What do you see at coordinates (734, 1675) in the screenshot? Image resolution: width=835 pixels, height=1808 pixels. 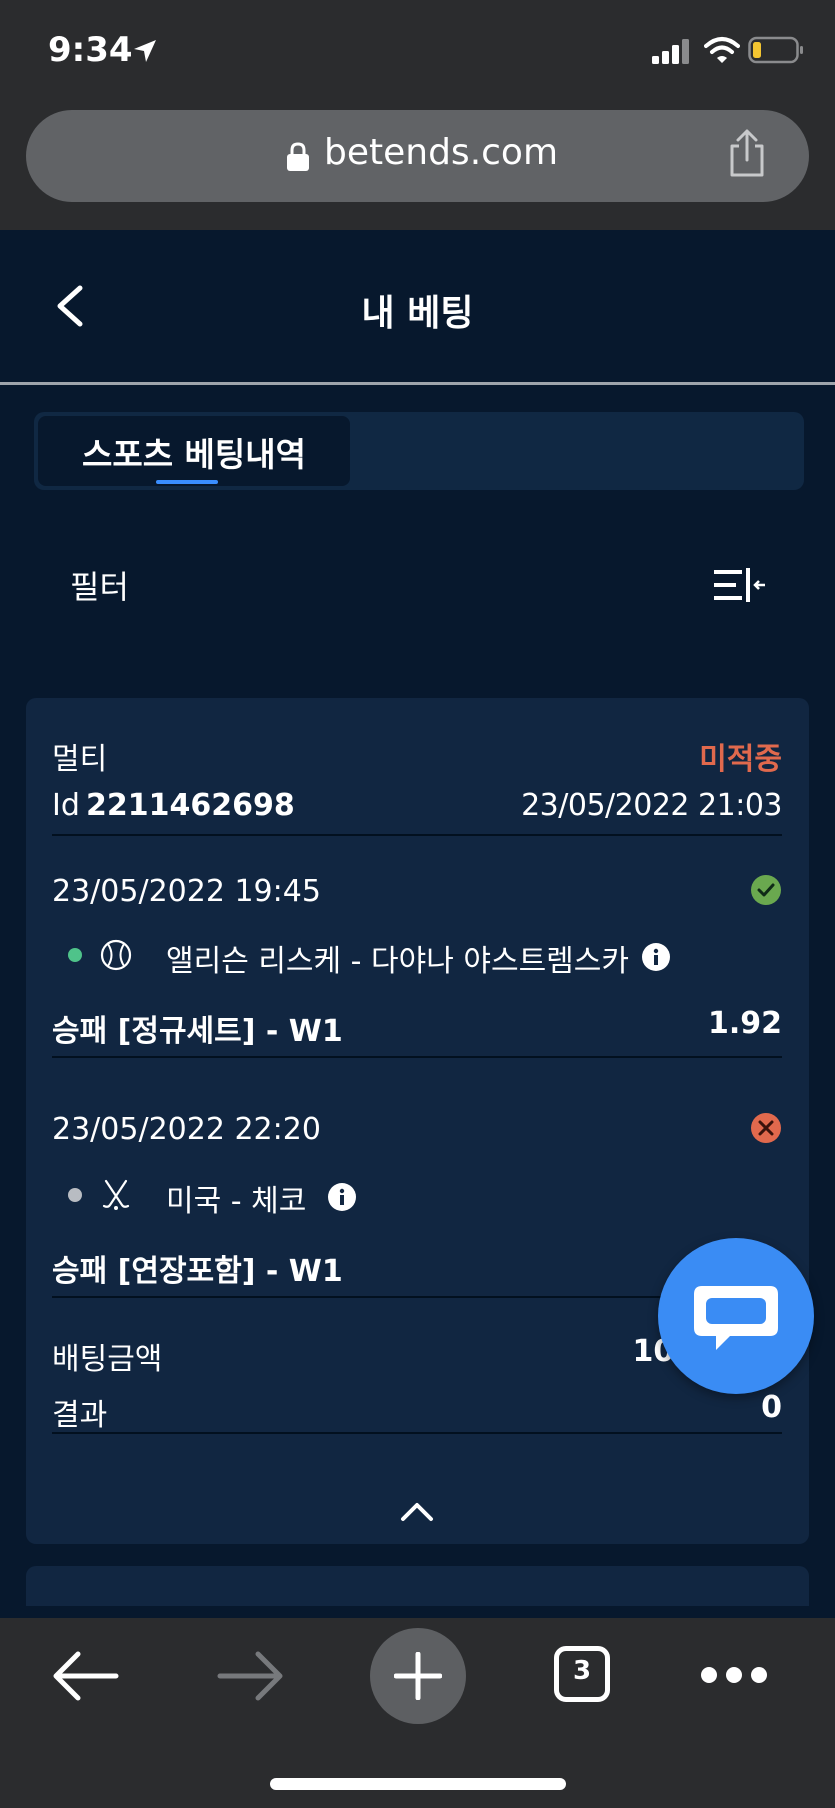 I see `more-dots-icon` at bounding box center [734, 1675].